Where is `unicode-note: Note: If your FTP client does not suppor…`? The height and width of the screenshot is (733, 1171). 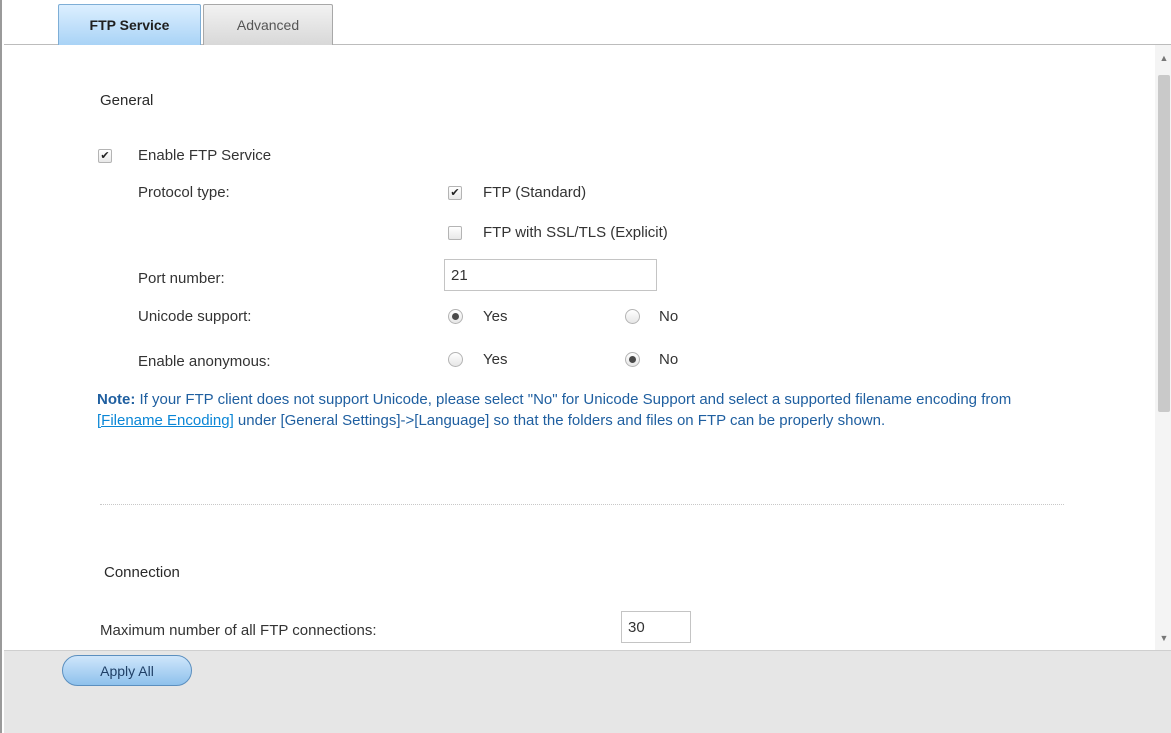
unicode-note: Note: If your FTP client does not suppor… is located at coordinates (572, 410).